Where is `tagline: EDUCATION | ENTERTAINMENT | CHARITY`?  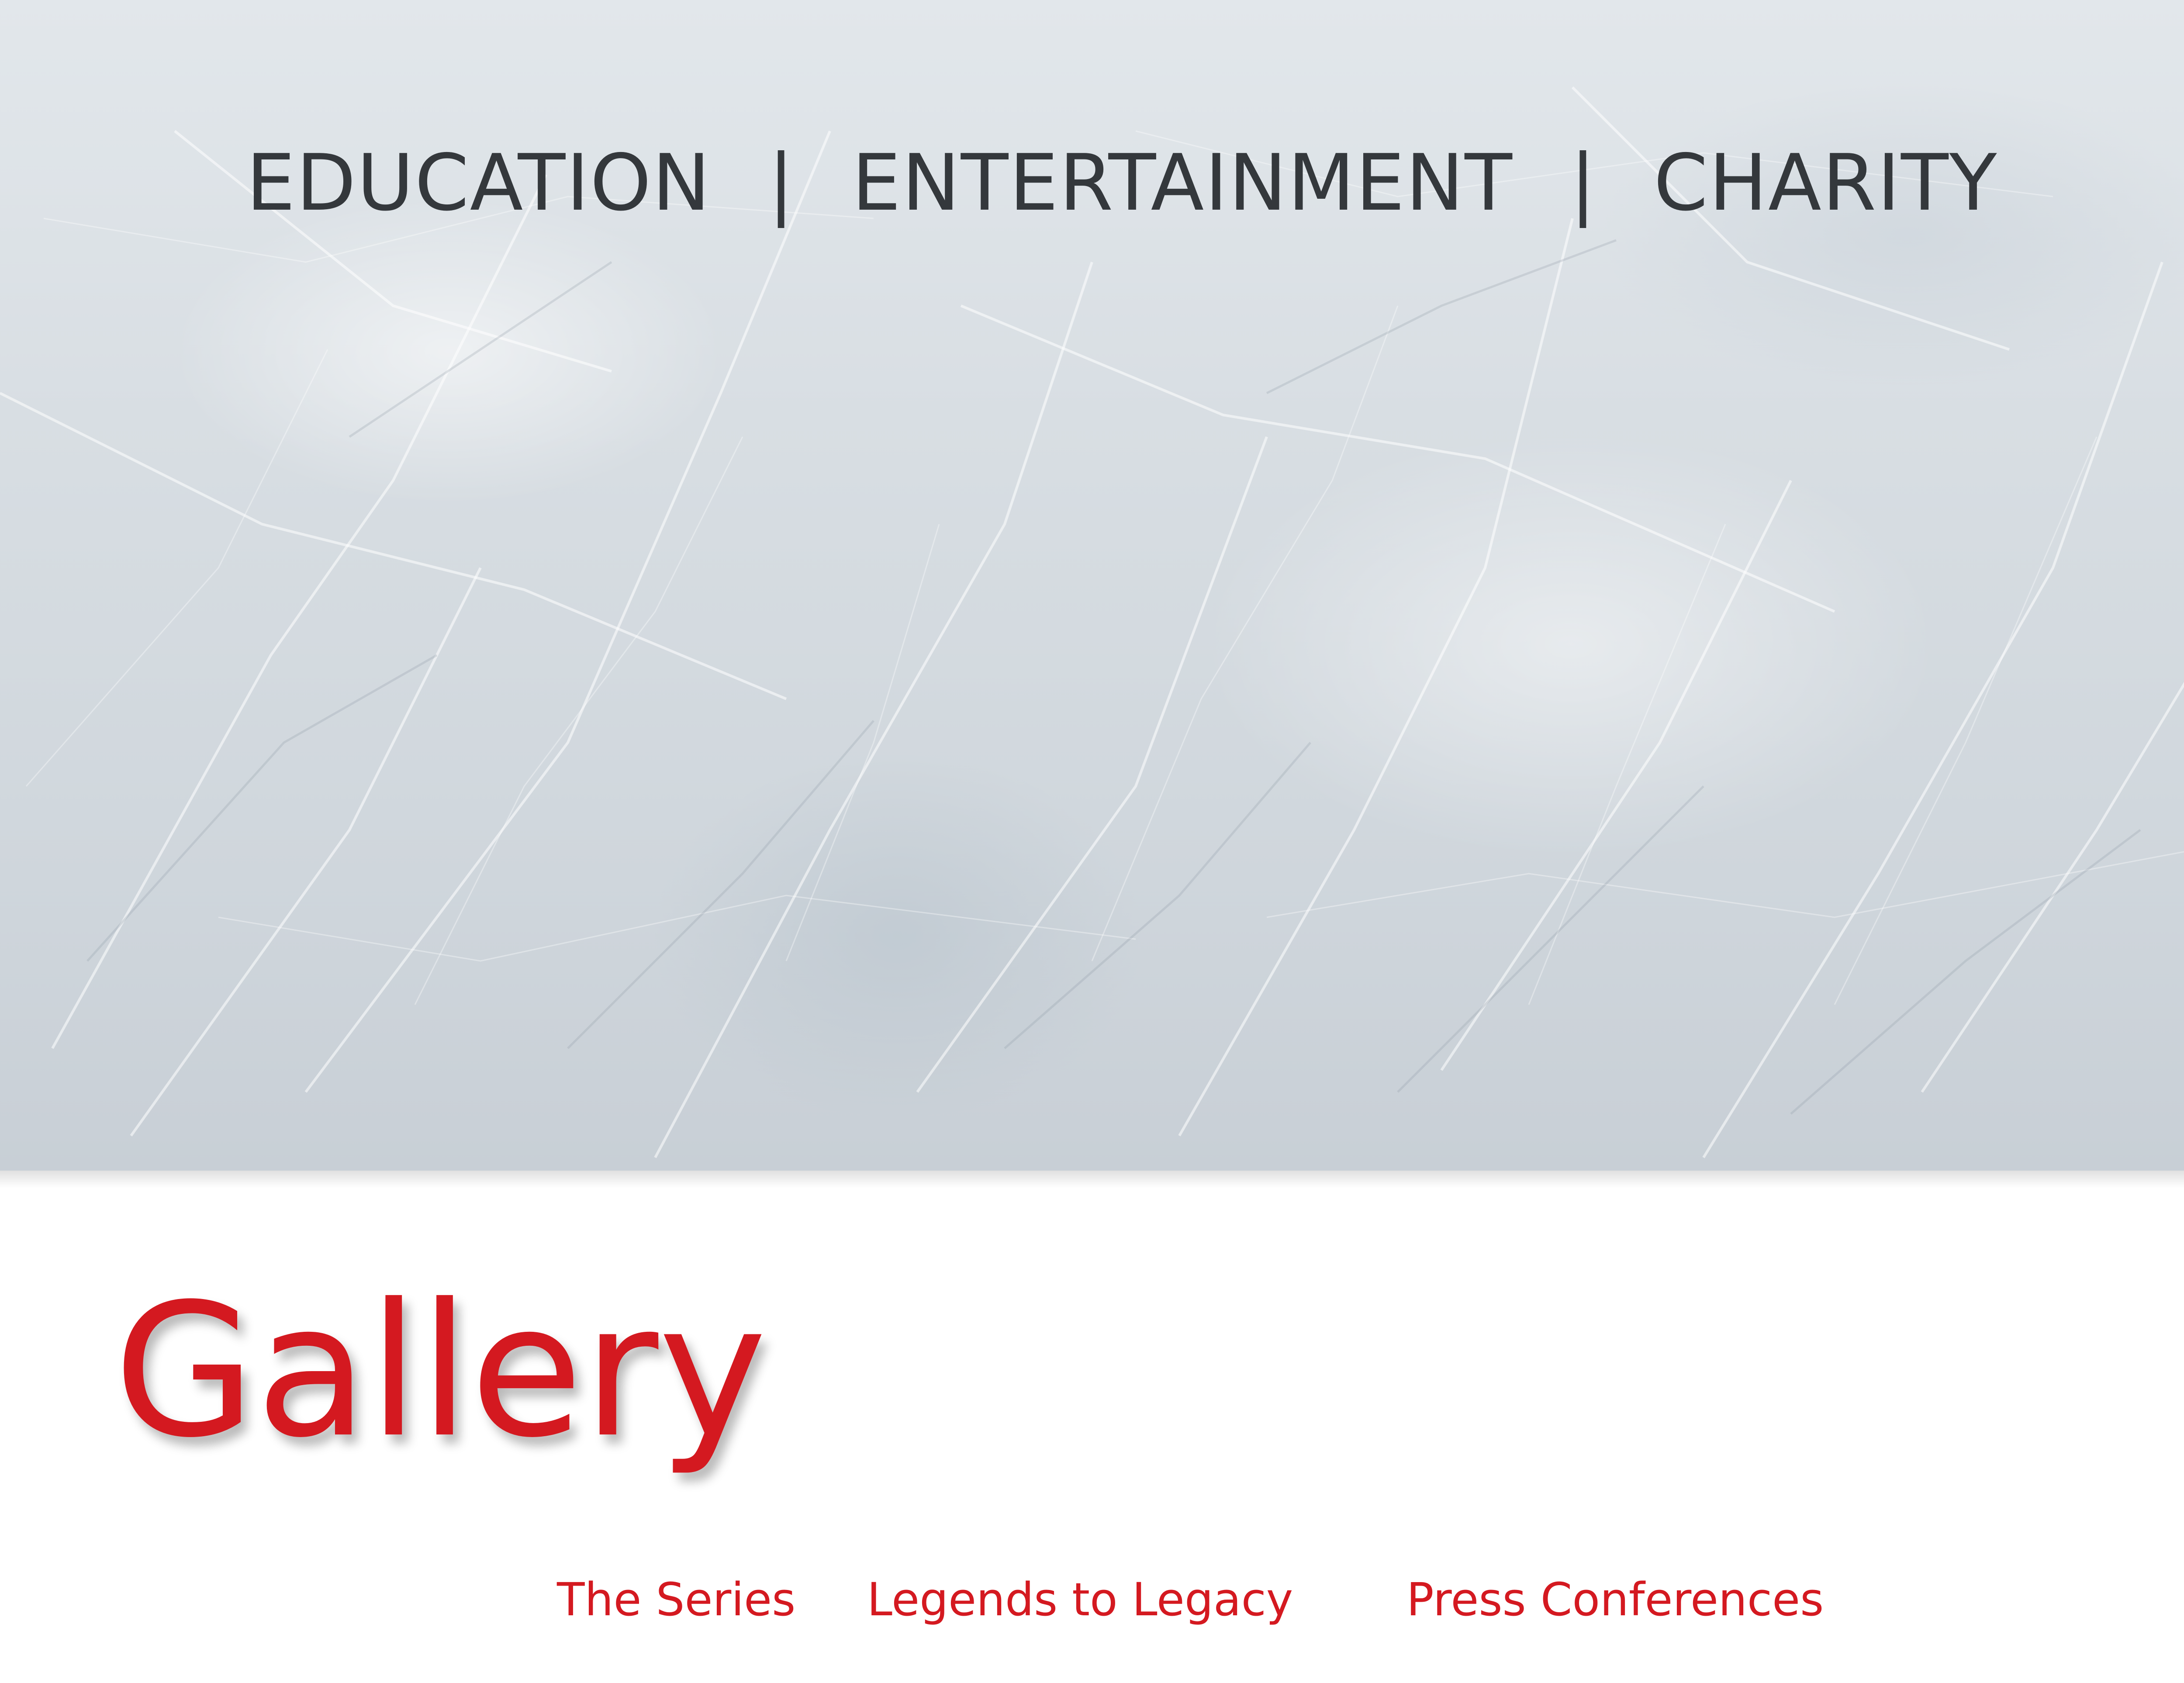 tagline: EDUCATION | ENTERTAINMENT | CHARITY is located at coordinates (1092, 183).